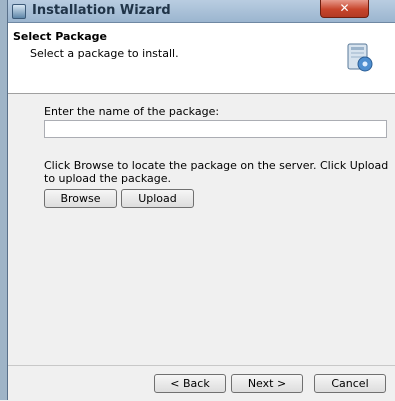 The width and height of the screenshot is (395, 401). I want to click on package-install-icon, so click(360, 57).